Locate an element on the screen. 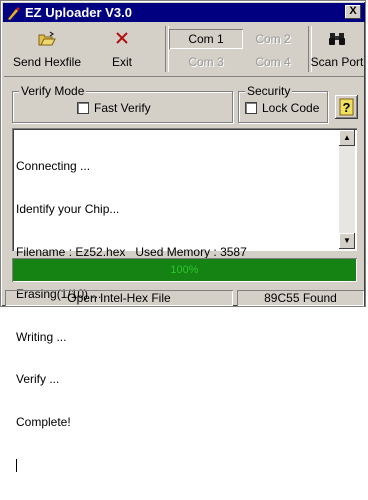 The image size is (368, 500). text-cursor is located at coordinates (16, 465).